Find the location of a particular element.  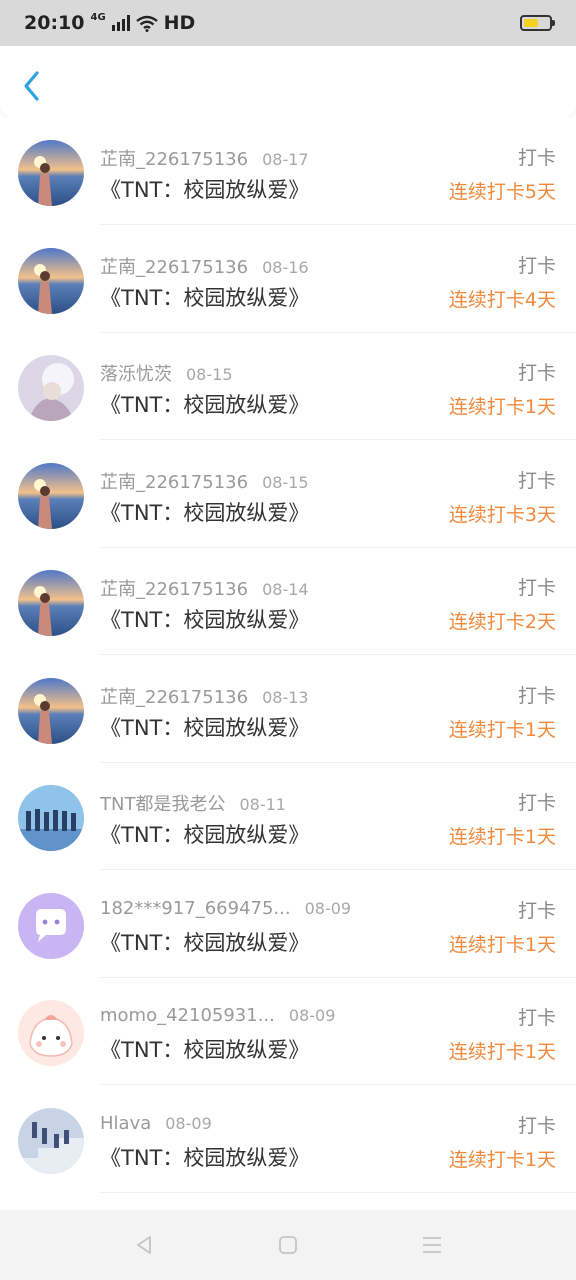

nav-home-icon is located at coordinates (288, 1245).